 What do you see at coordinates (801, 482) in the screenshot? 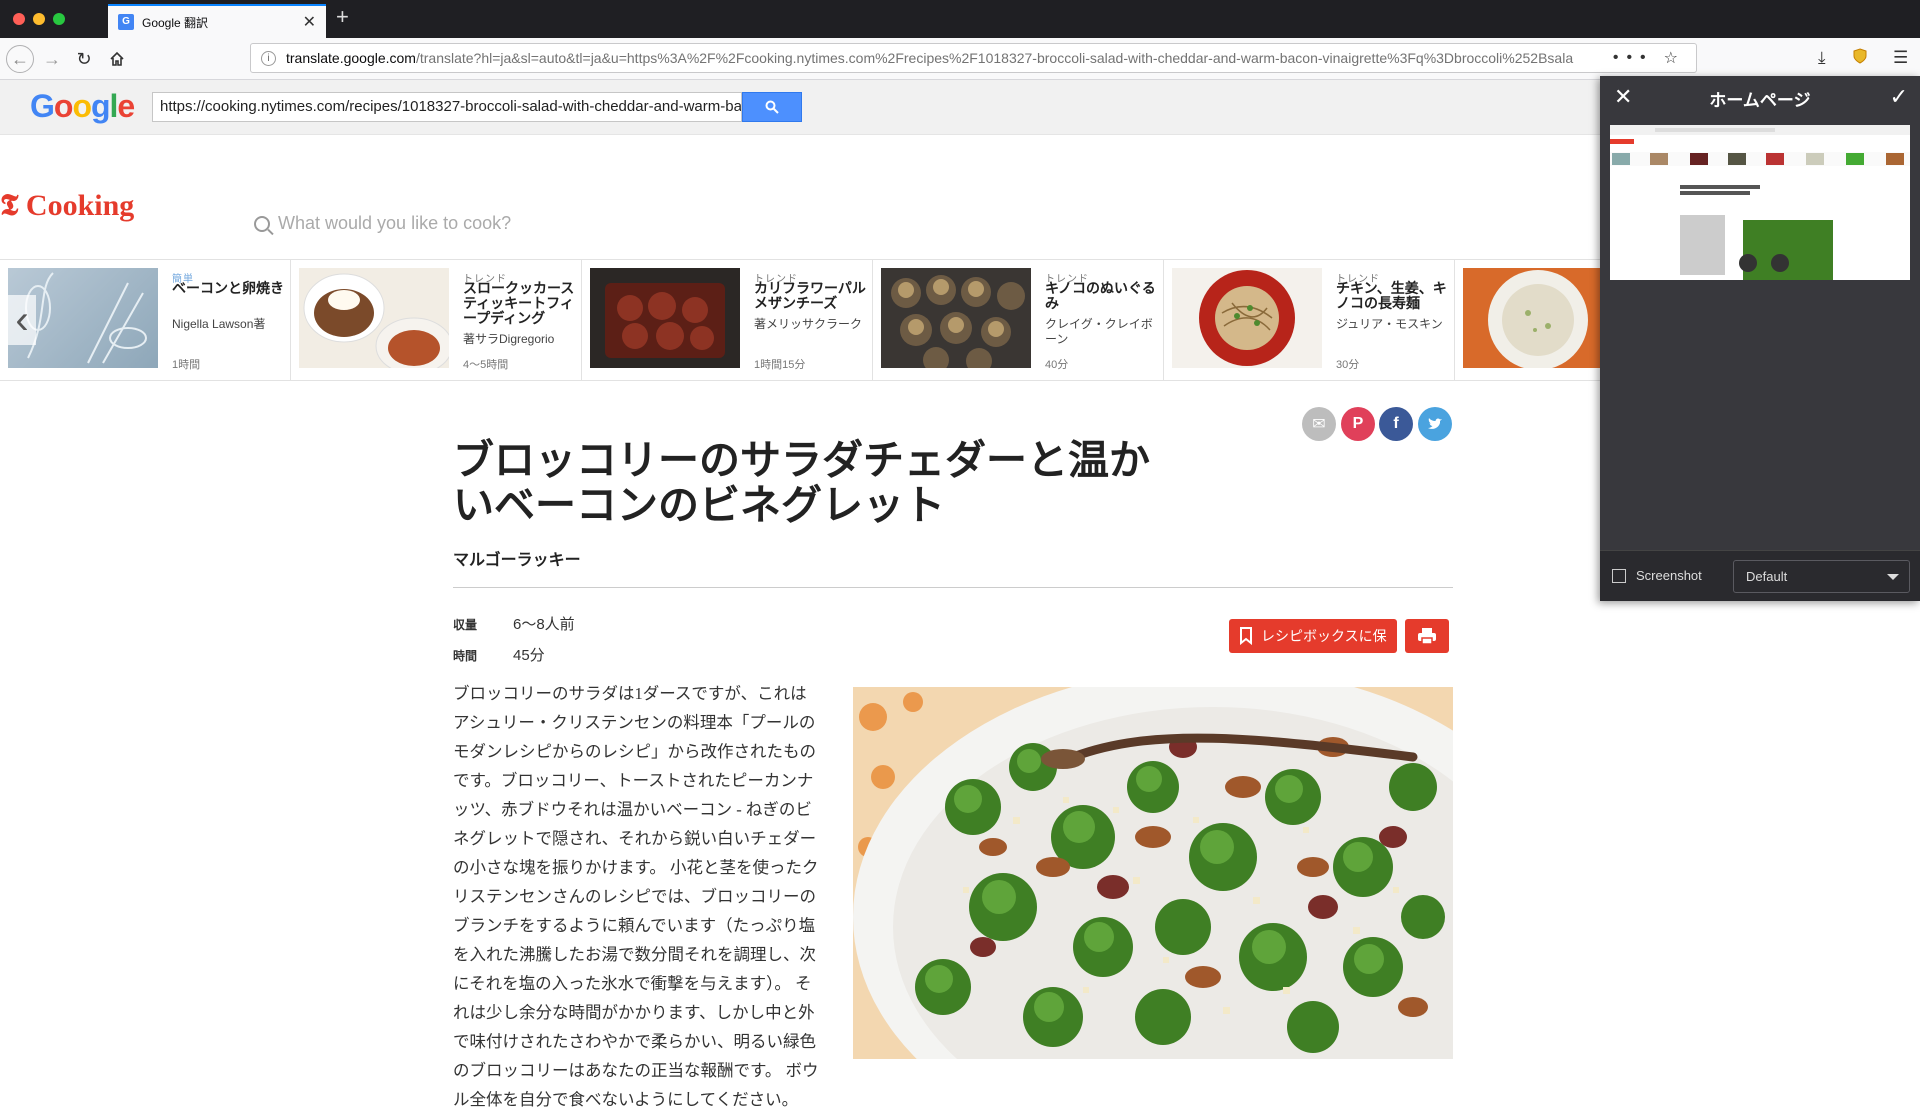
I see `recipe-title: ブロッコリーのサラダチェダーと温かいベーコンのビネグレット` at bounding box center [801, 482].